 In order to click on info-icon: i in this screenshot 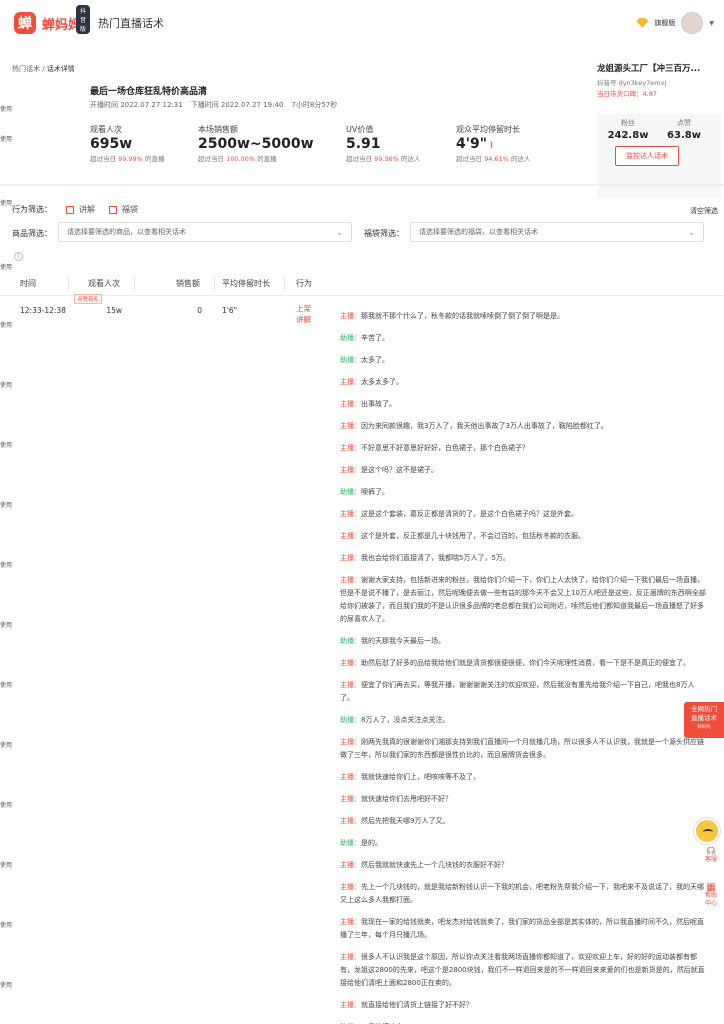, I will do `click(18, 256)`.